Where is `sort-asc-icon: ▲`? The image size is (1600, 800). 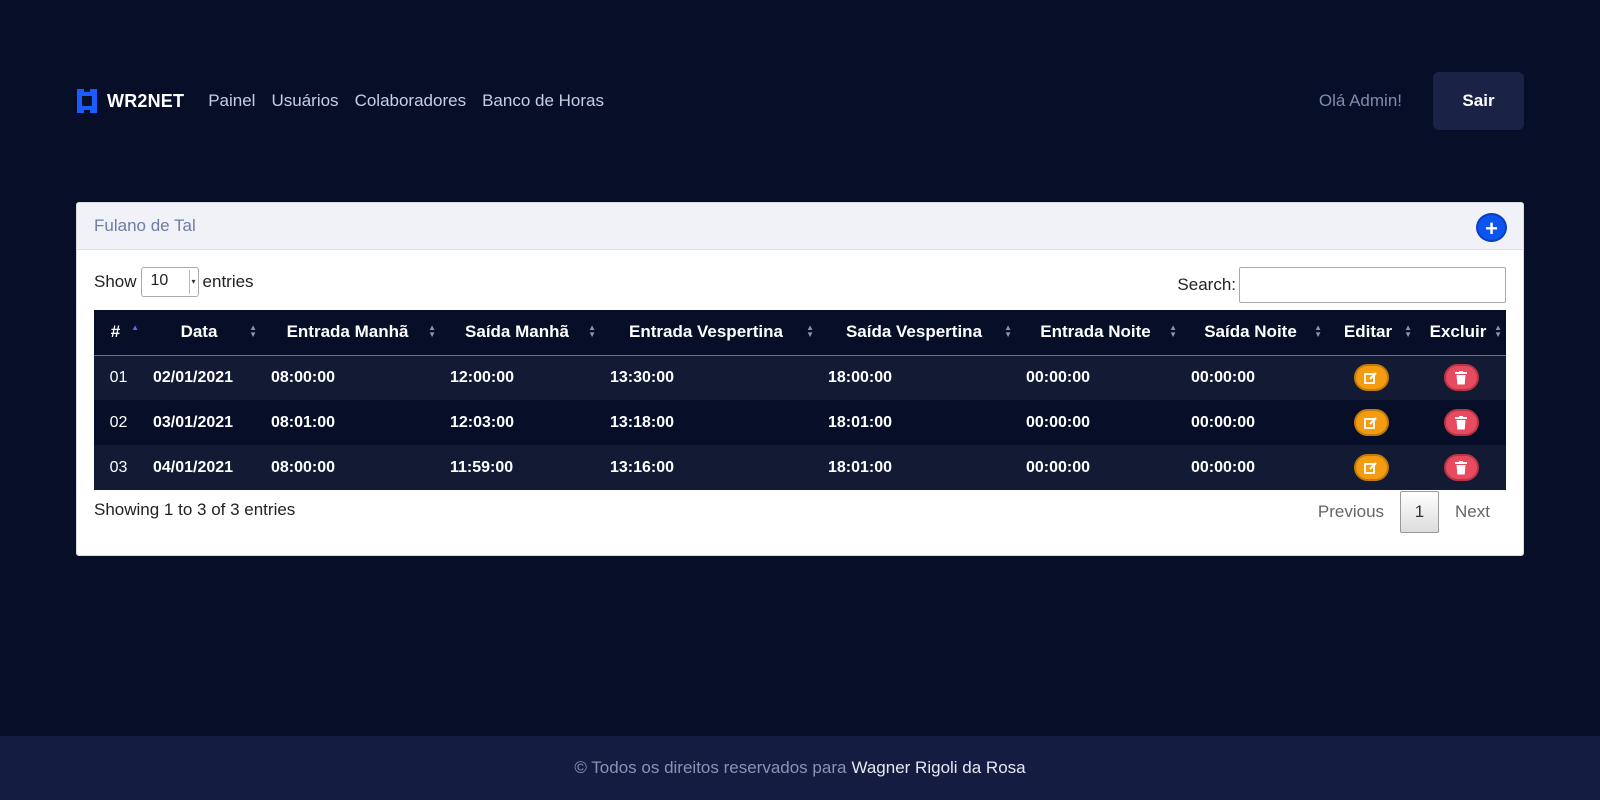 sort-asc-icon: ▲ is located at coordinates (135, 327).